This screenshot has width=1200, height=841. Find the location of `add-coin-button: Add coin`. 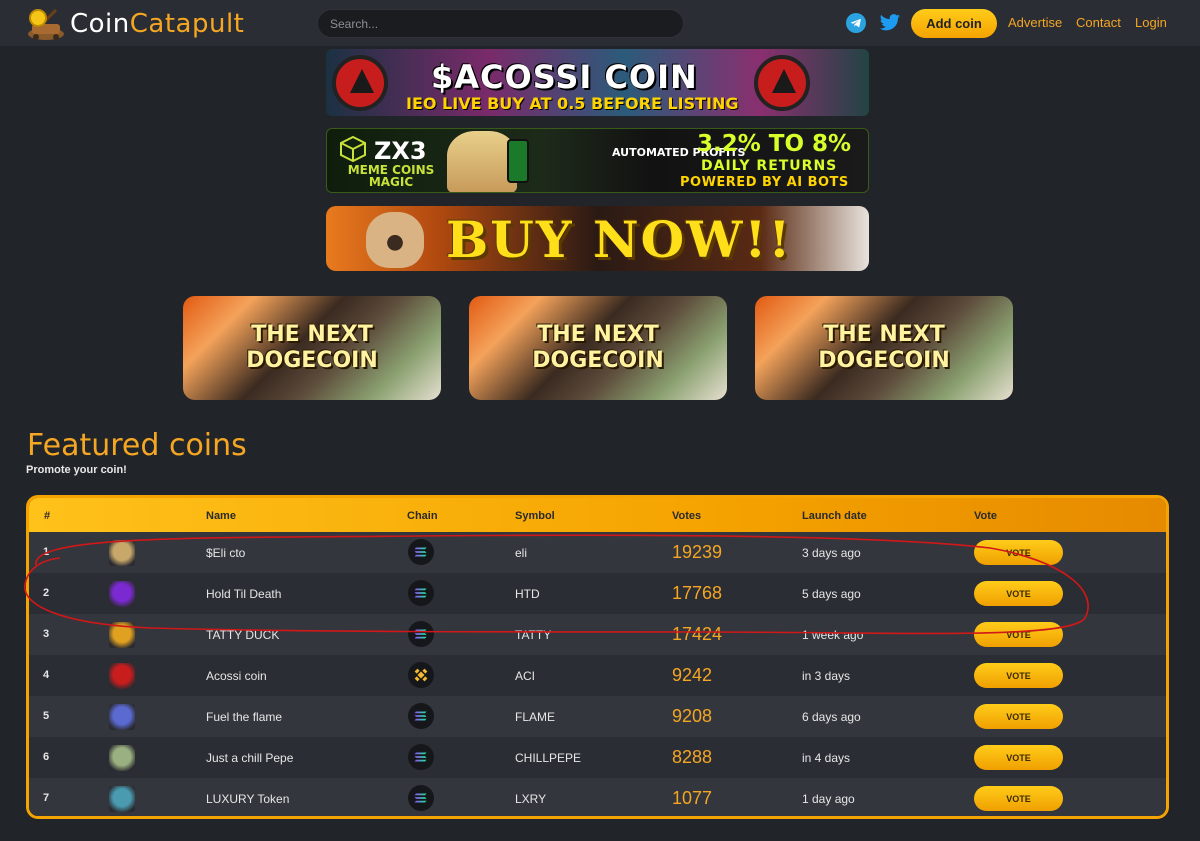

add-coin-button: Add coin is located at coordinates (954, 23).